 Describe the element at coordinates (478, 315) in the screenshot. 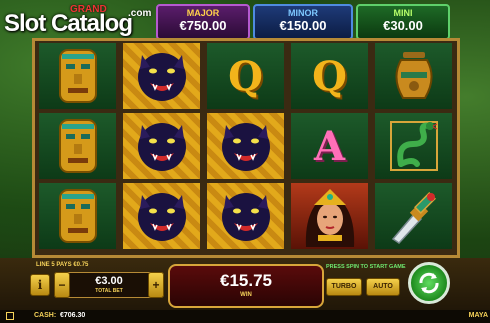

I see `game-brand: MAYA` at that location.